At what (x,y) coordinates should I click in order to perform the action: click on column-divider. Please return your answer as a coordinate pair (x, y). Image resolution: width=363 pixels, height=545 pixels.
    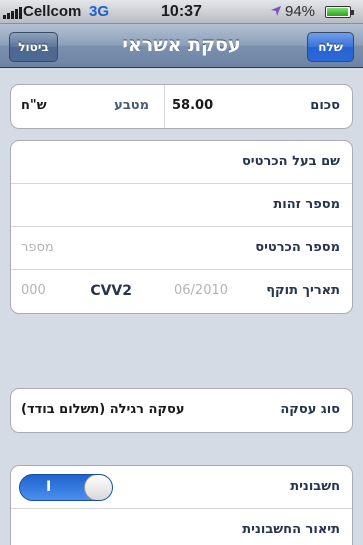
    Looking at the image, I should click on (164, 106).